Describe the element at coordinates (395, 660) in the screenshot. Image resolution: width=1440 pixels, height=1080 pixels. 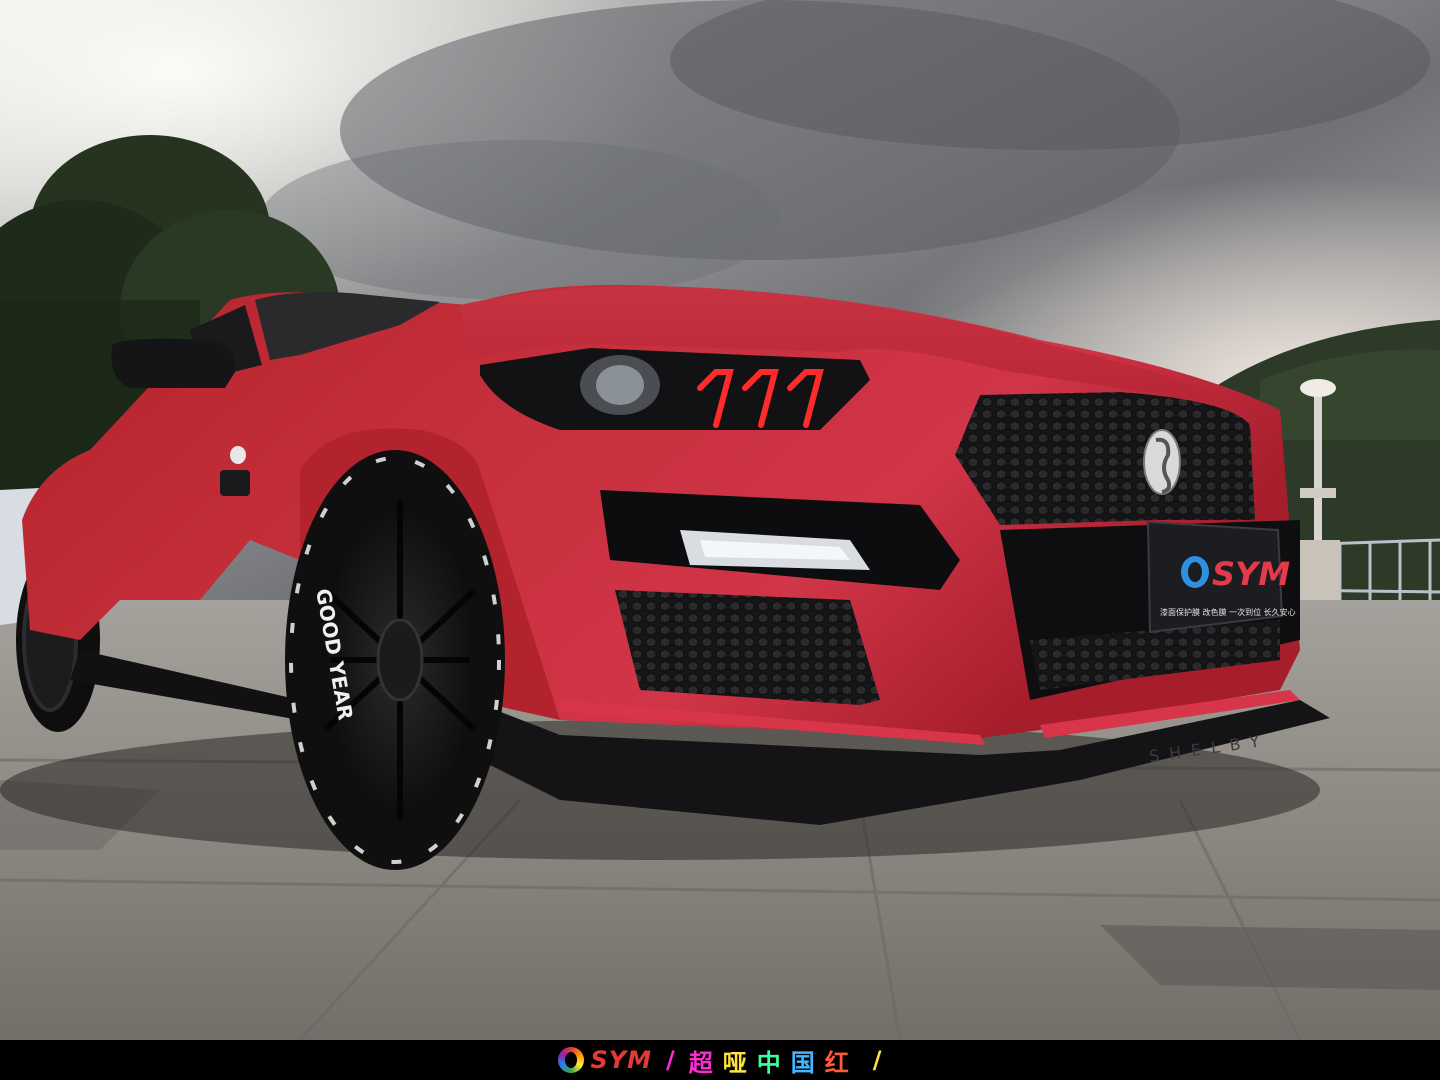
I see `front-wheel` at that location.